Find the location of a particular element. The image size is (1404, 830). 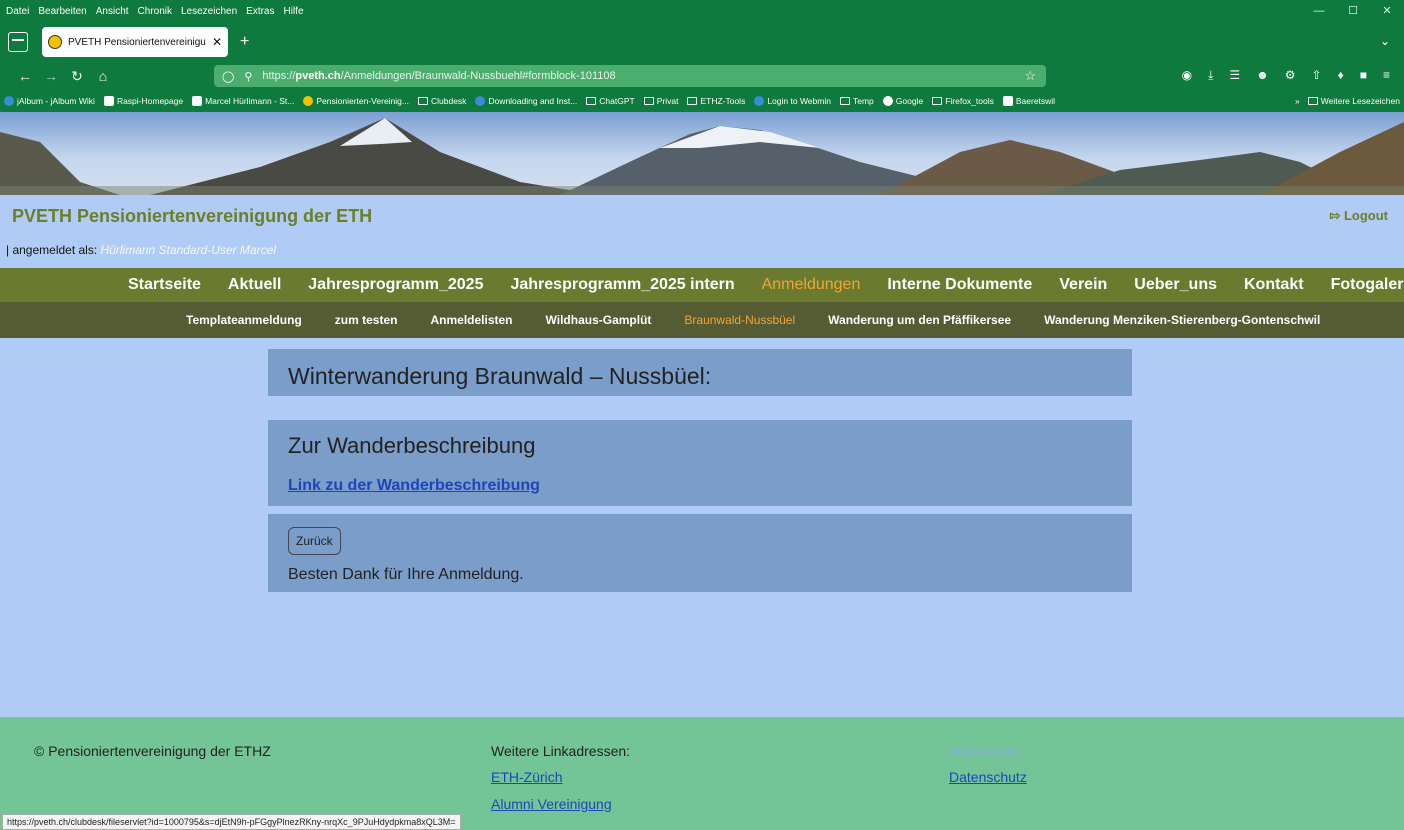

nav-item-interne-dokumente: Interne Dokumente is located at coordinates (959, 285).